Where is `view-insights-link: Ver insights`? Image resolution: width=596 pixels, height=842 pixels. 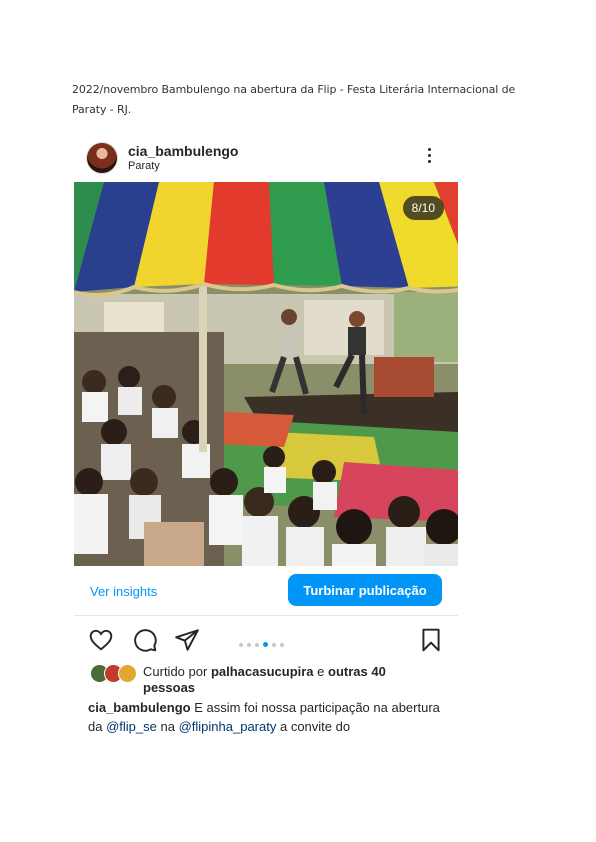 view-insights-link: Ver insights is located at coordinates (123, 591).